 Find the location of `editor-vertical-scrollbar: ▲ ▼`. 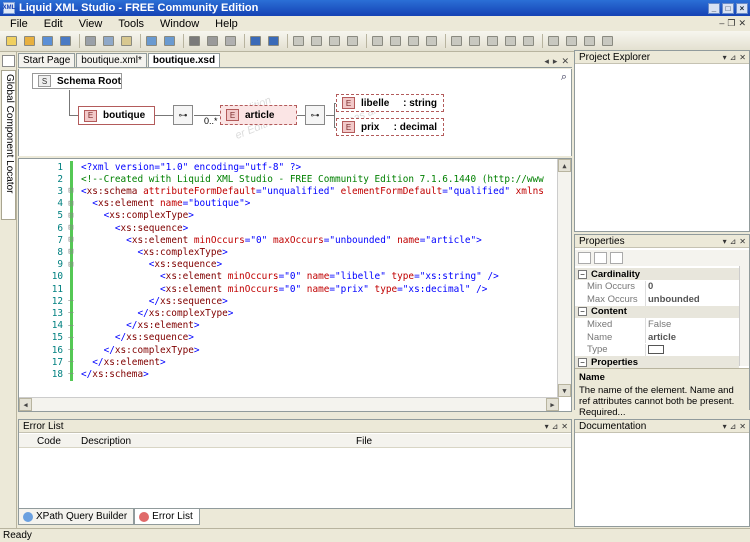

editor-vertical-scrollbar: ▲ ▼ is located at coordinates (564, 278).